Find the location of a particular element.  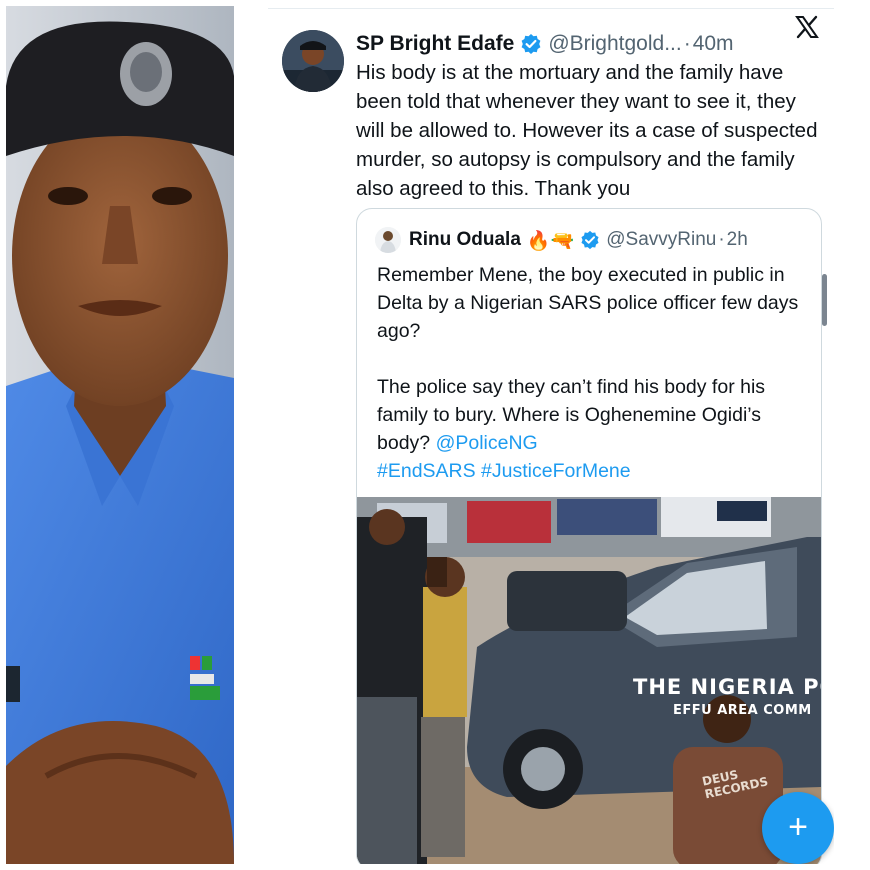

compose-plus-icon: + is located at coordinates (798, 827).